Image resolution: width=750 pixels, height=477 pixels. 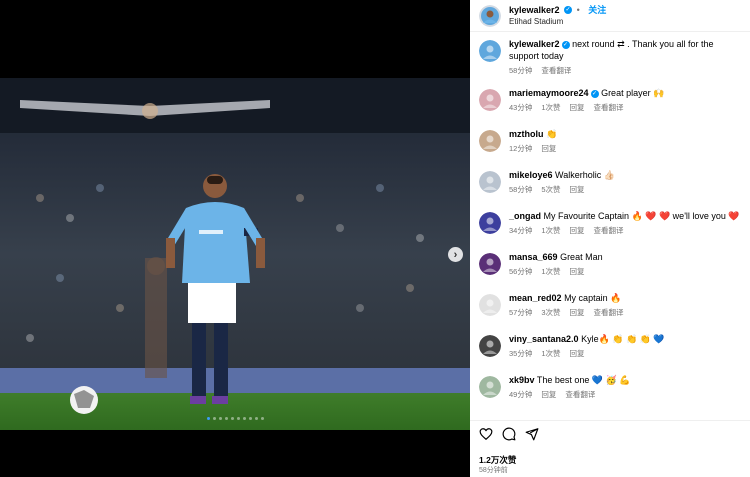 I want to click on comment-text: mariemaymoore24 ✓ Great player 🙌, so click(x=625, y=93).